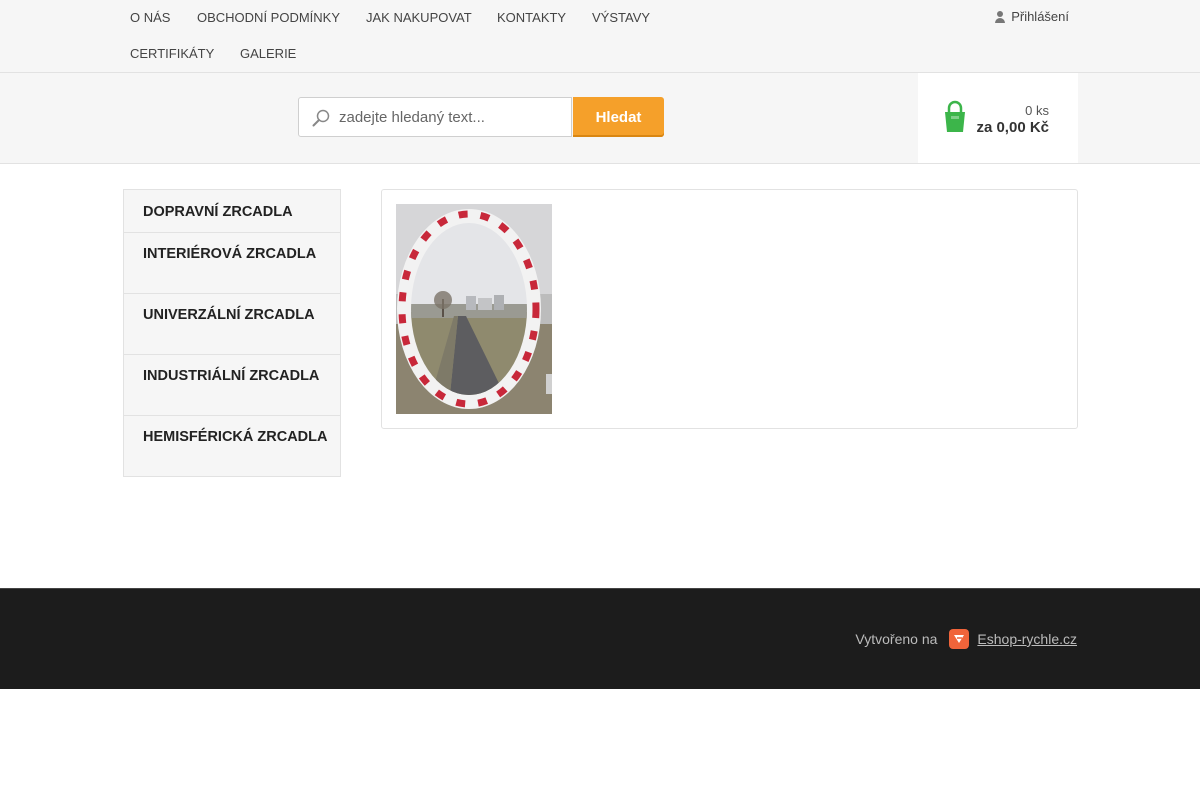 The height and width of the screenshot is (800, 1200). Describe the element at coordinates (268, 54) in the screenshot. I see `nav-link-galerie: GALERIE` at that location.